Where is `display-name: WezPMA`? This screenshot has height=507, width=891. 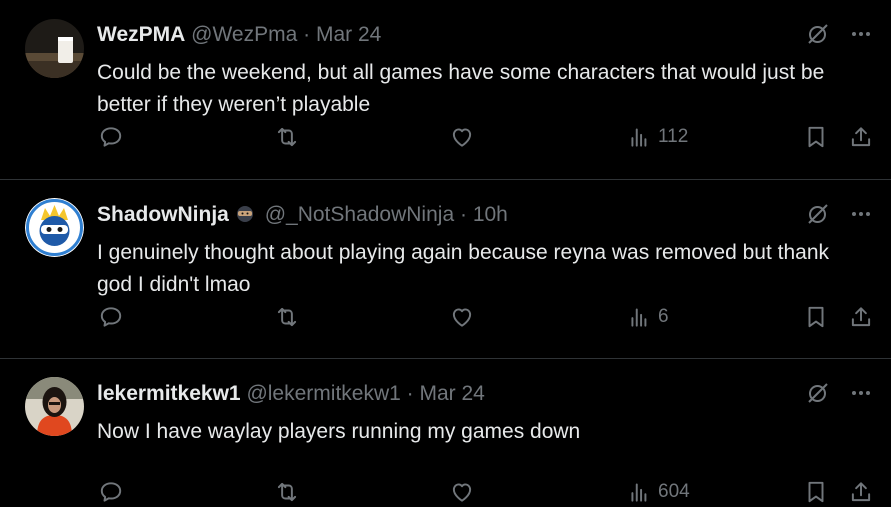 display-name: WezPMA is located at coordinates (141, 34).